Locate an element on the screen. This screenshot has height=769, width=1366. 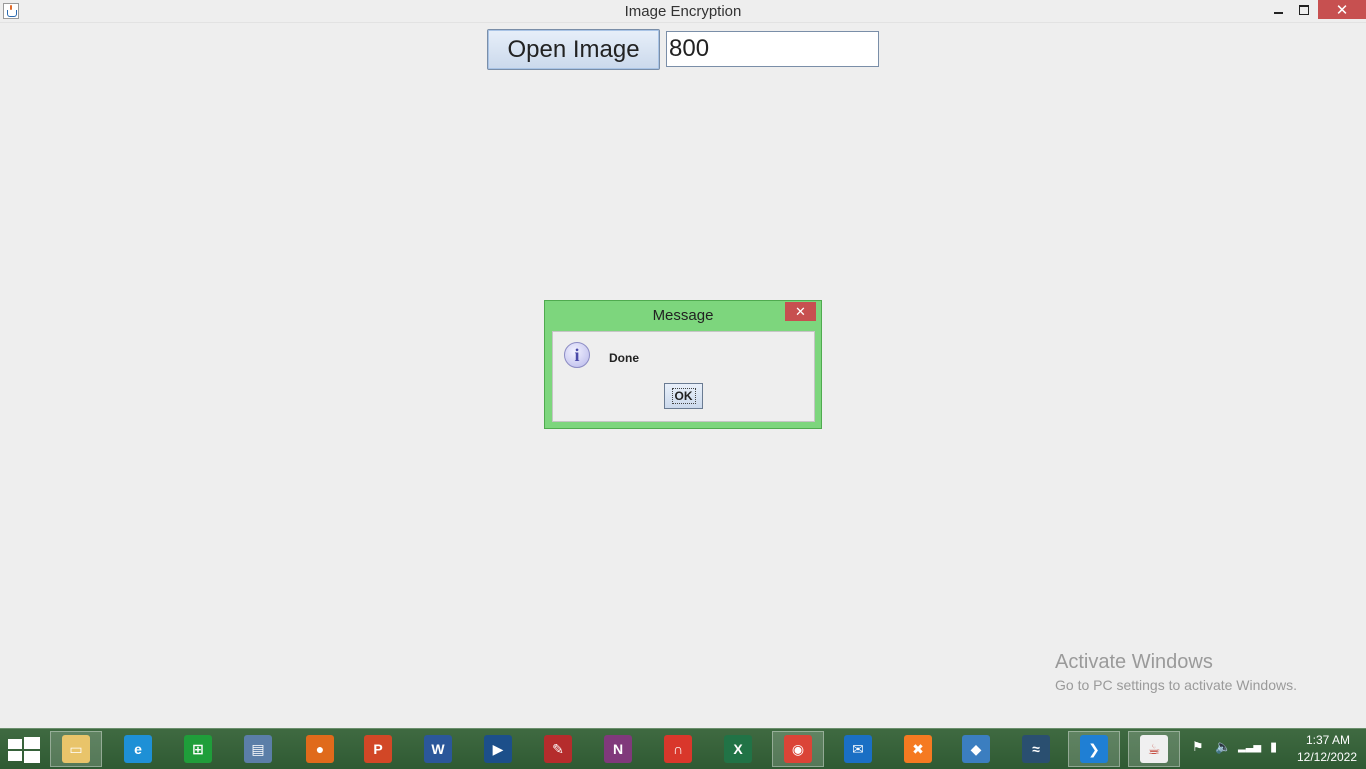
headphones-app-icon: ∩ is located at coordinates (678, 749).